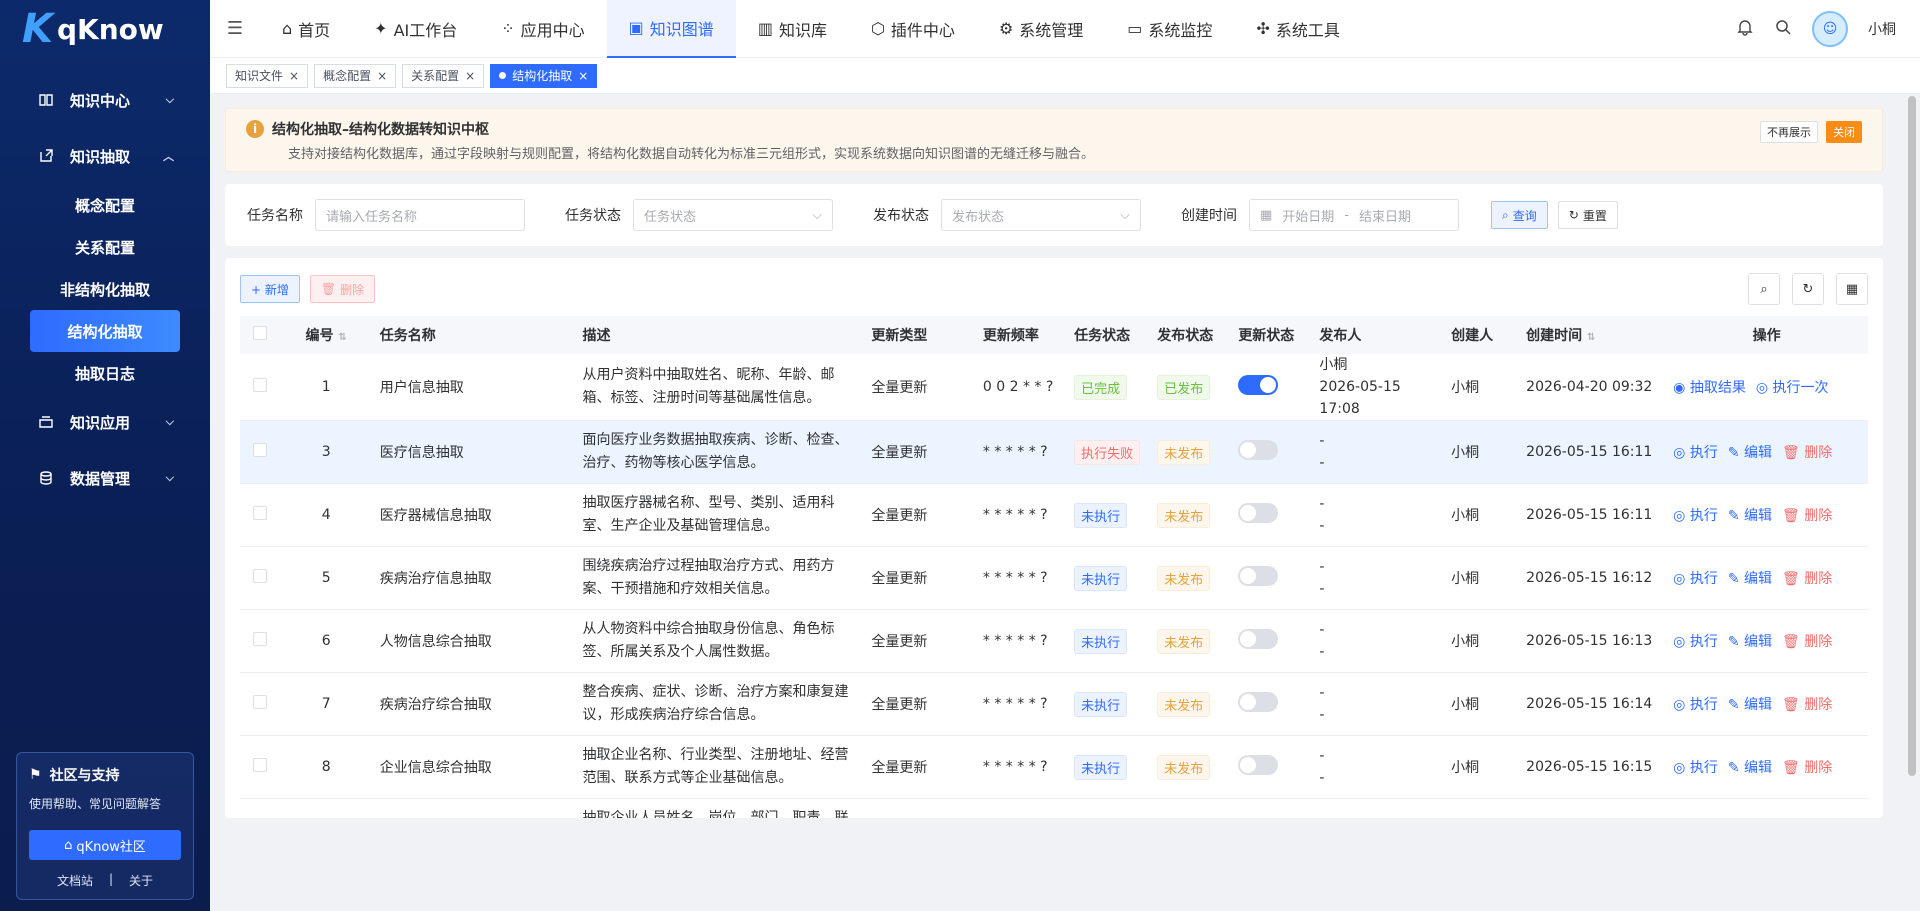 The image size is (1920, 911). Describe the element at coordinates (1184, 452) in the screenshot. I see `publish-status-badge: 未发布` at that location.